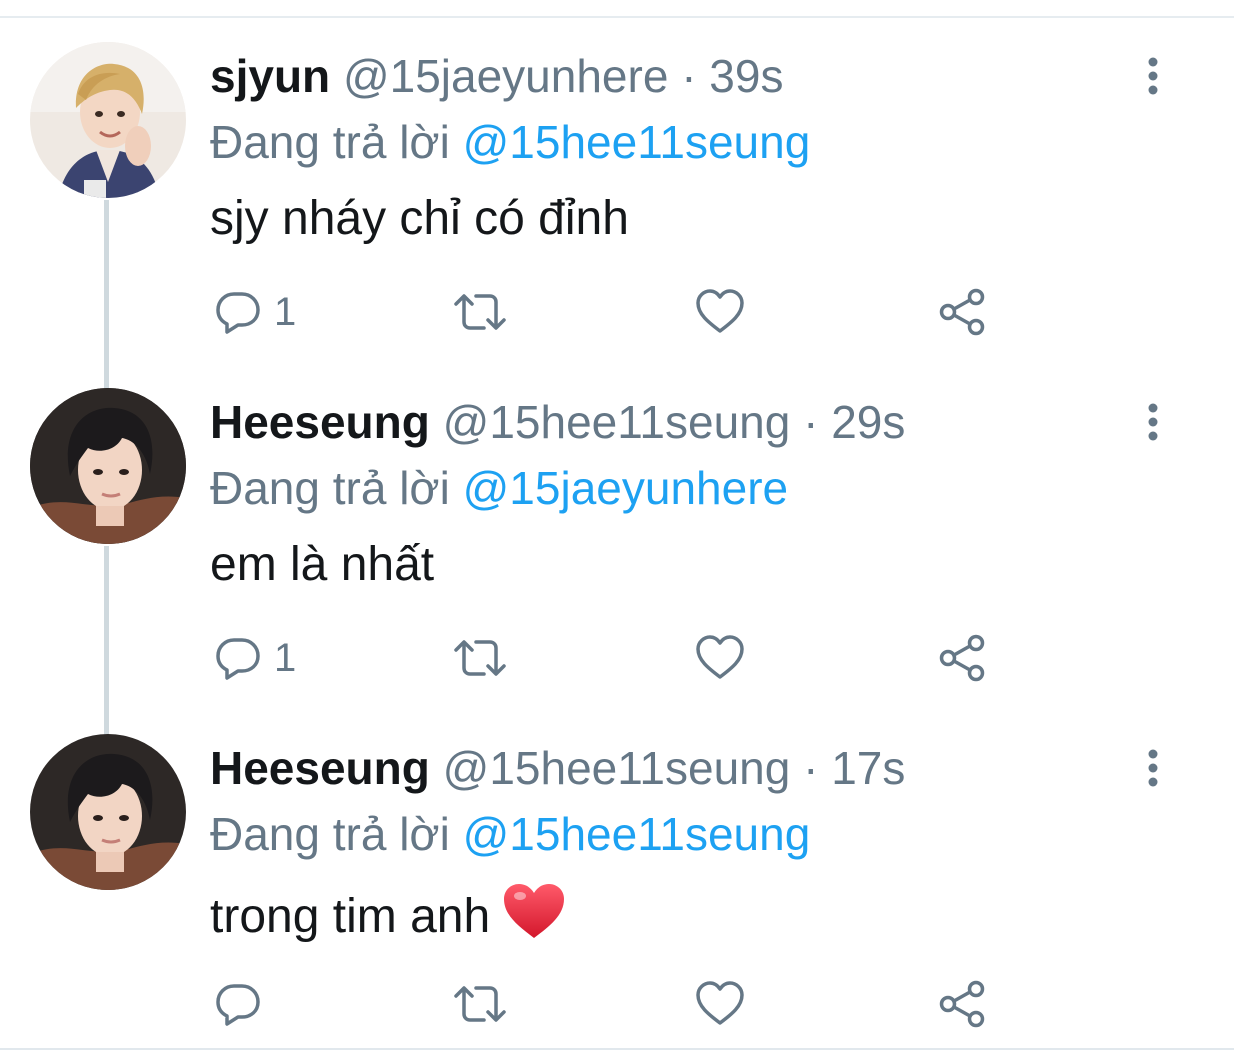  What do you see at coordinates (617, 9) in the screenshot?
I see `top-divider` at bounding box center [617, 9].